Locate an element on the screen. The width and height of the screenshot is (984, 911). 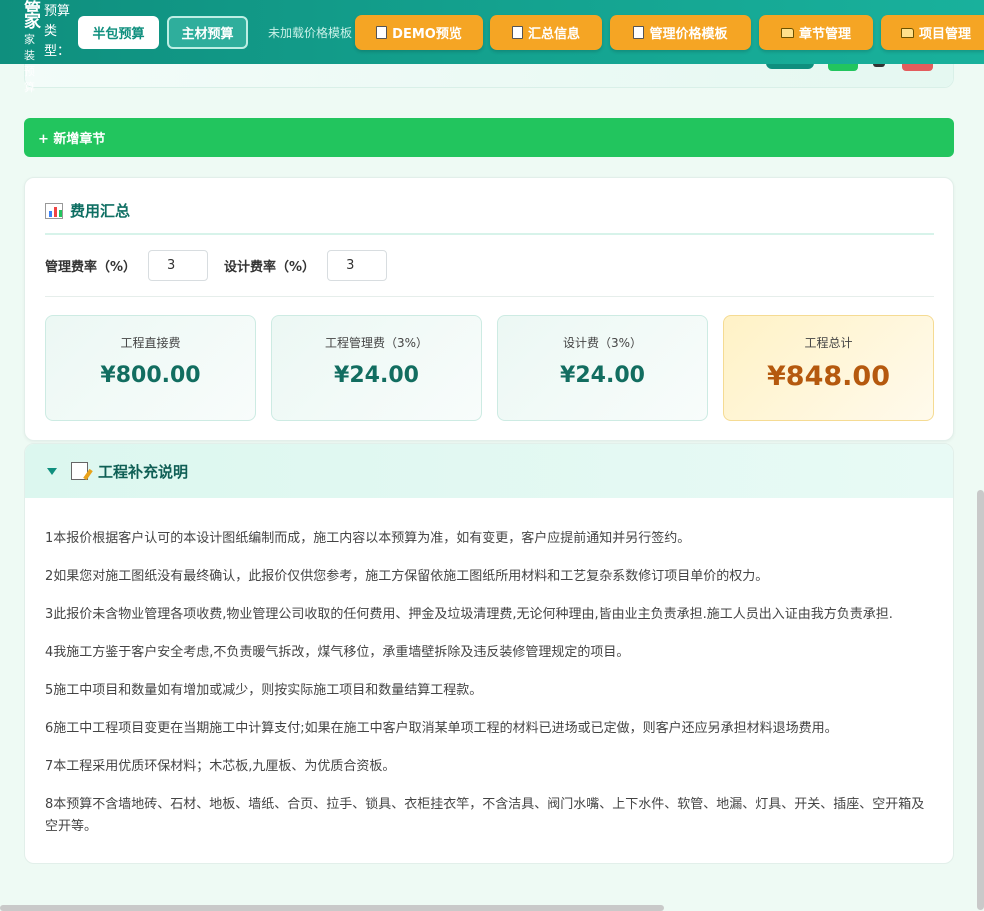
summary-info-label: 汇总信息 is located at coordinates (553, 34).